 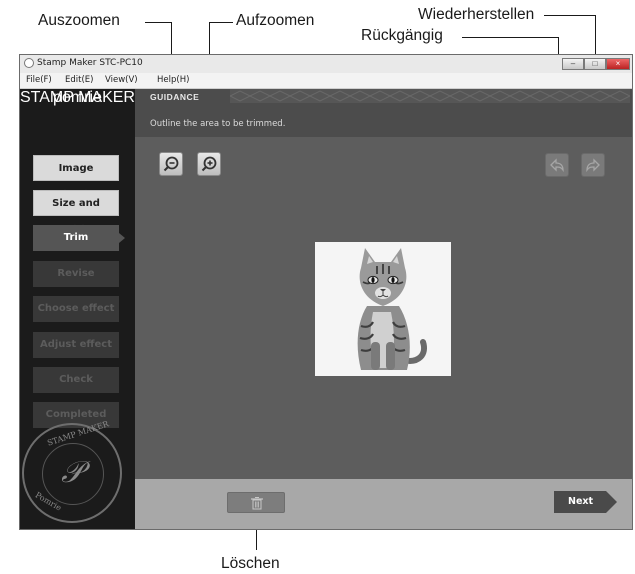 I want to click on undo-button, so click(x=557, y=165).